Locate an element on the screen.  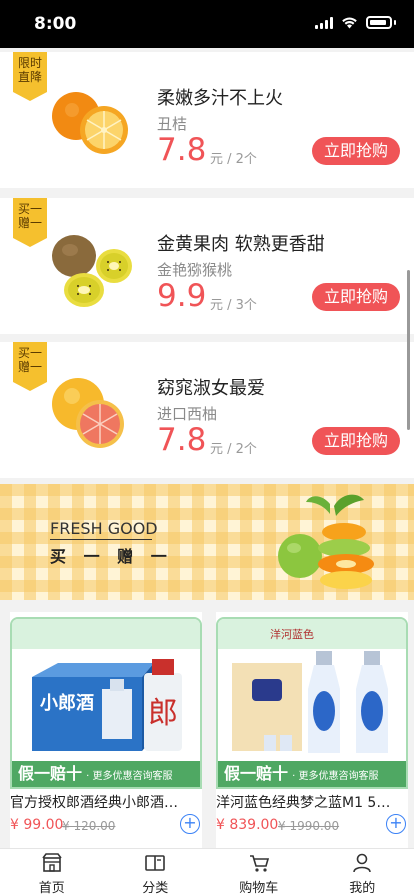
tab-bar: 首页 分类 购物车 我的 is located at coordinates (207, 872).